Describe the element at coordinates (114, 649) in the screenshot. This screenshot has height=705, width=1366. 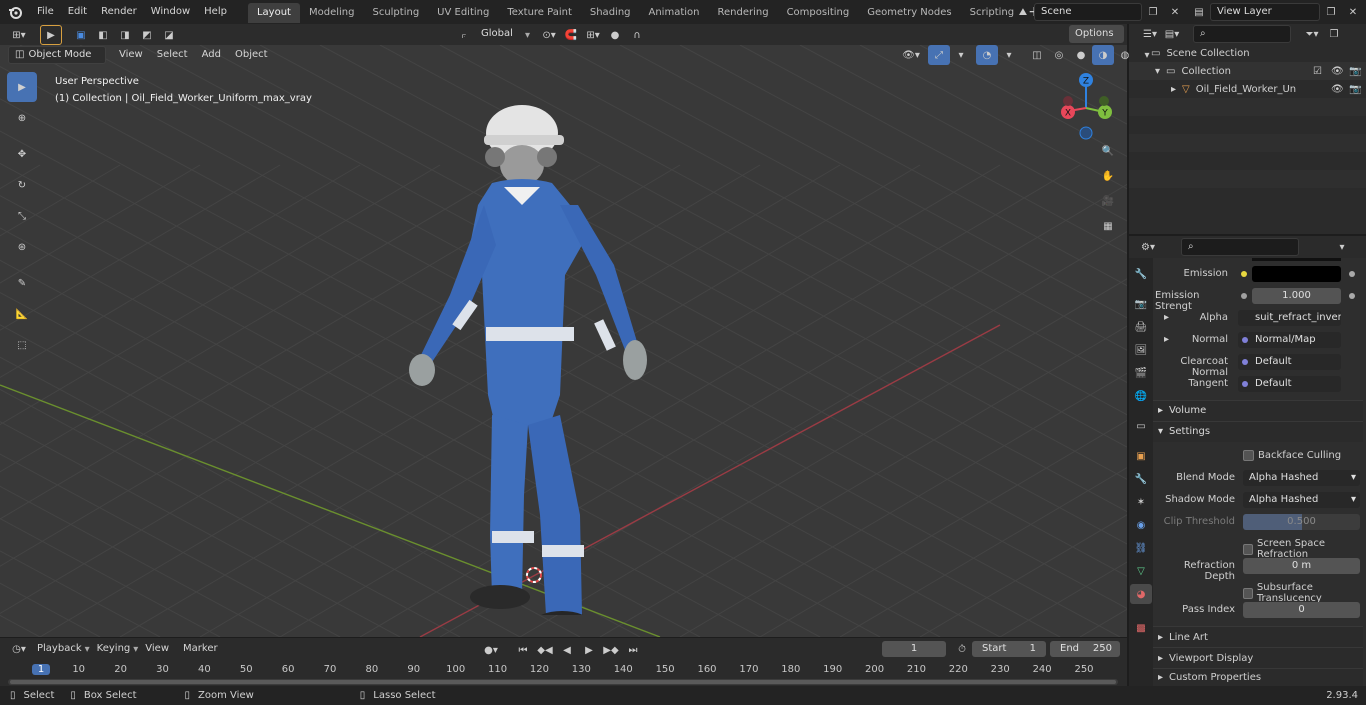
I see `timeline-menu-keying: Keying` at that location.